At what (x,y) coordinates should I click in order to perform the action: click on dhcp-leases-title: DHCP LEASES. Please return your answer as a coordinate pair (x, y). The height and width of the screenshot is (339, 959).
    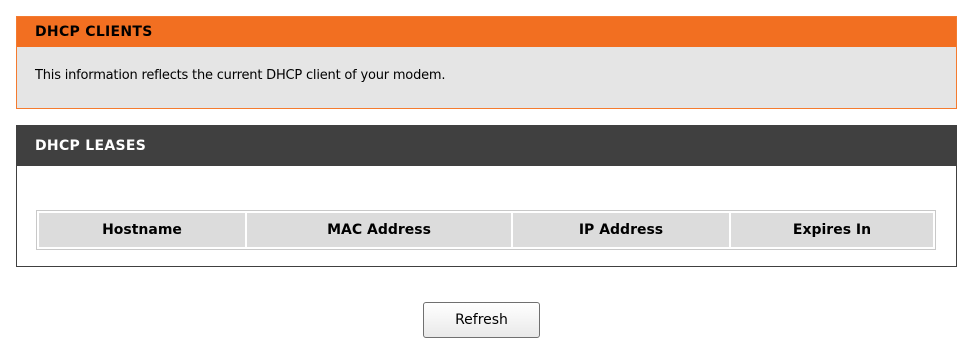
    Looking at the image, I should click on (486, 146).